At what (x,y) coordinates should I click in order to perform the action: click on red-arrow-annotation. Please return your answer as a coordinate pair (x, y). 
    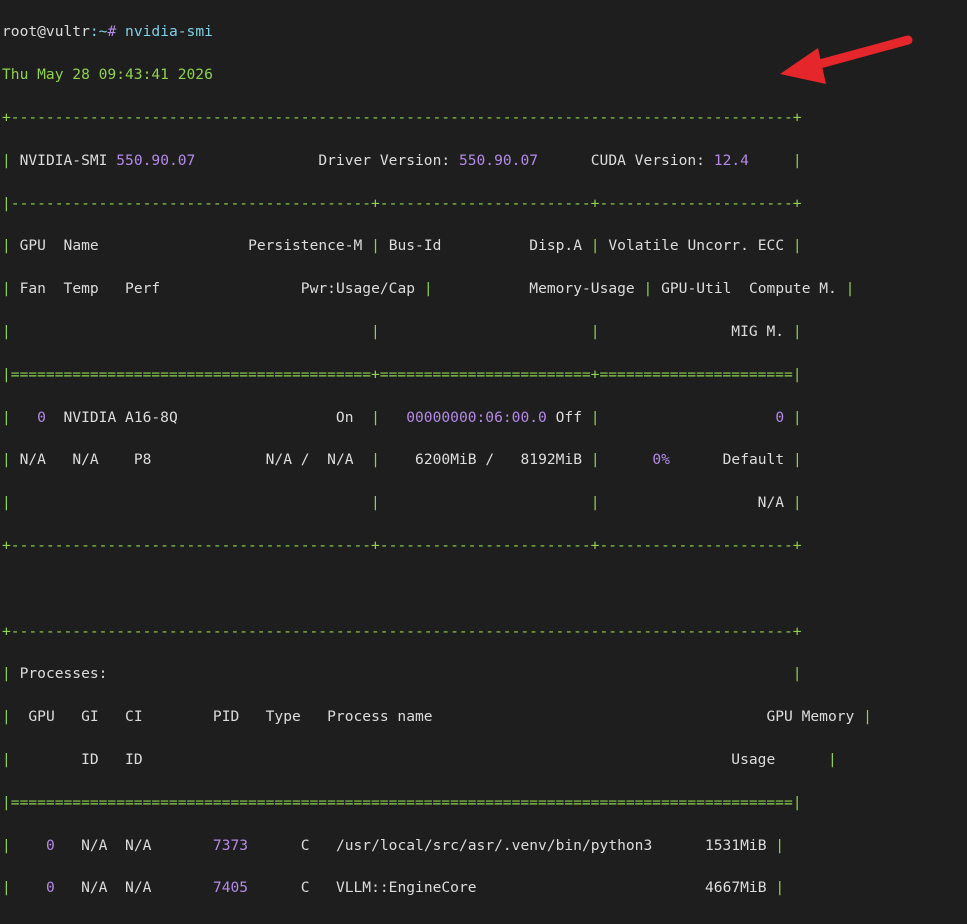
    Looking at the image, I should click on (846, 59).